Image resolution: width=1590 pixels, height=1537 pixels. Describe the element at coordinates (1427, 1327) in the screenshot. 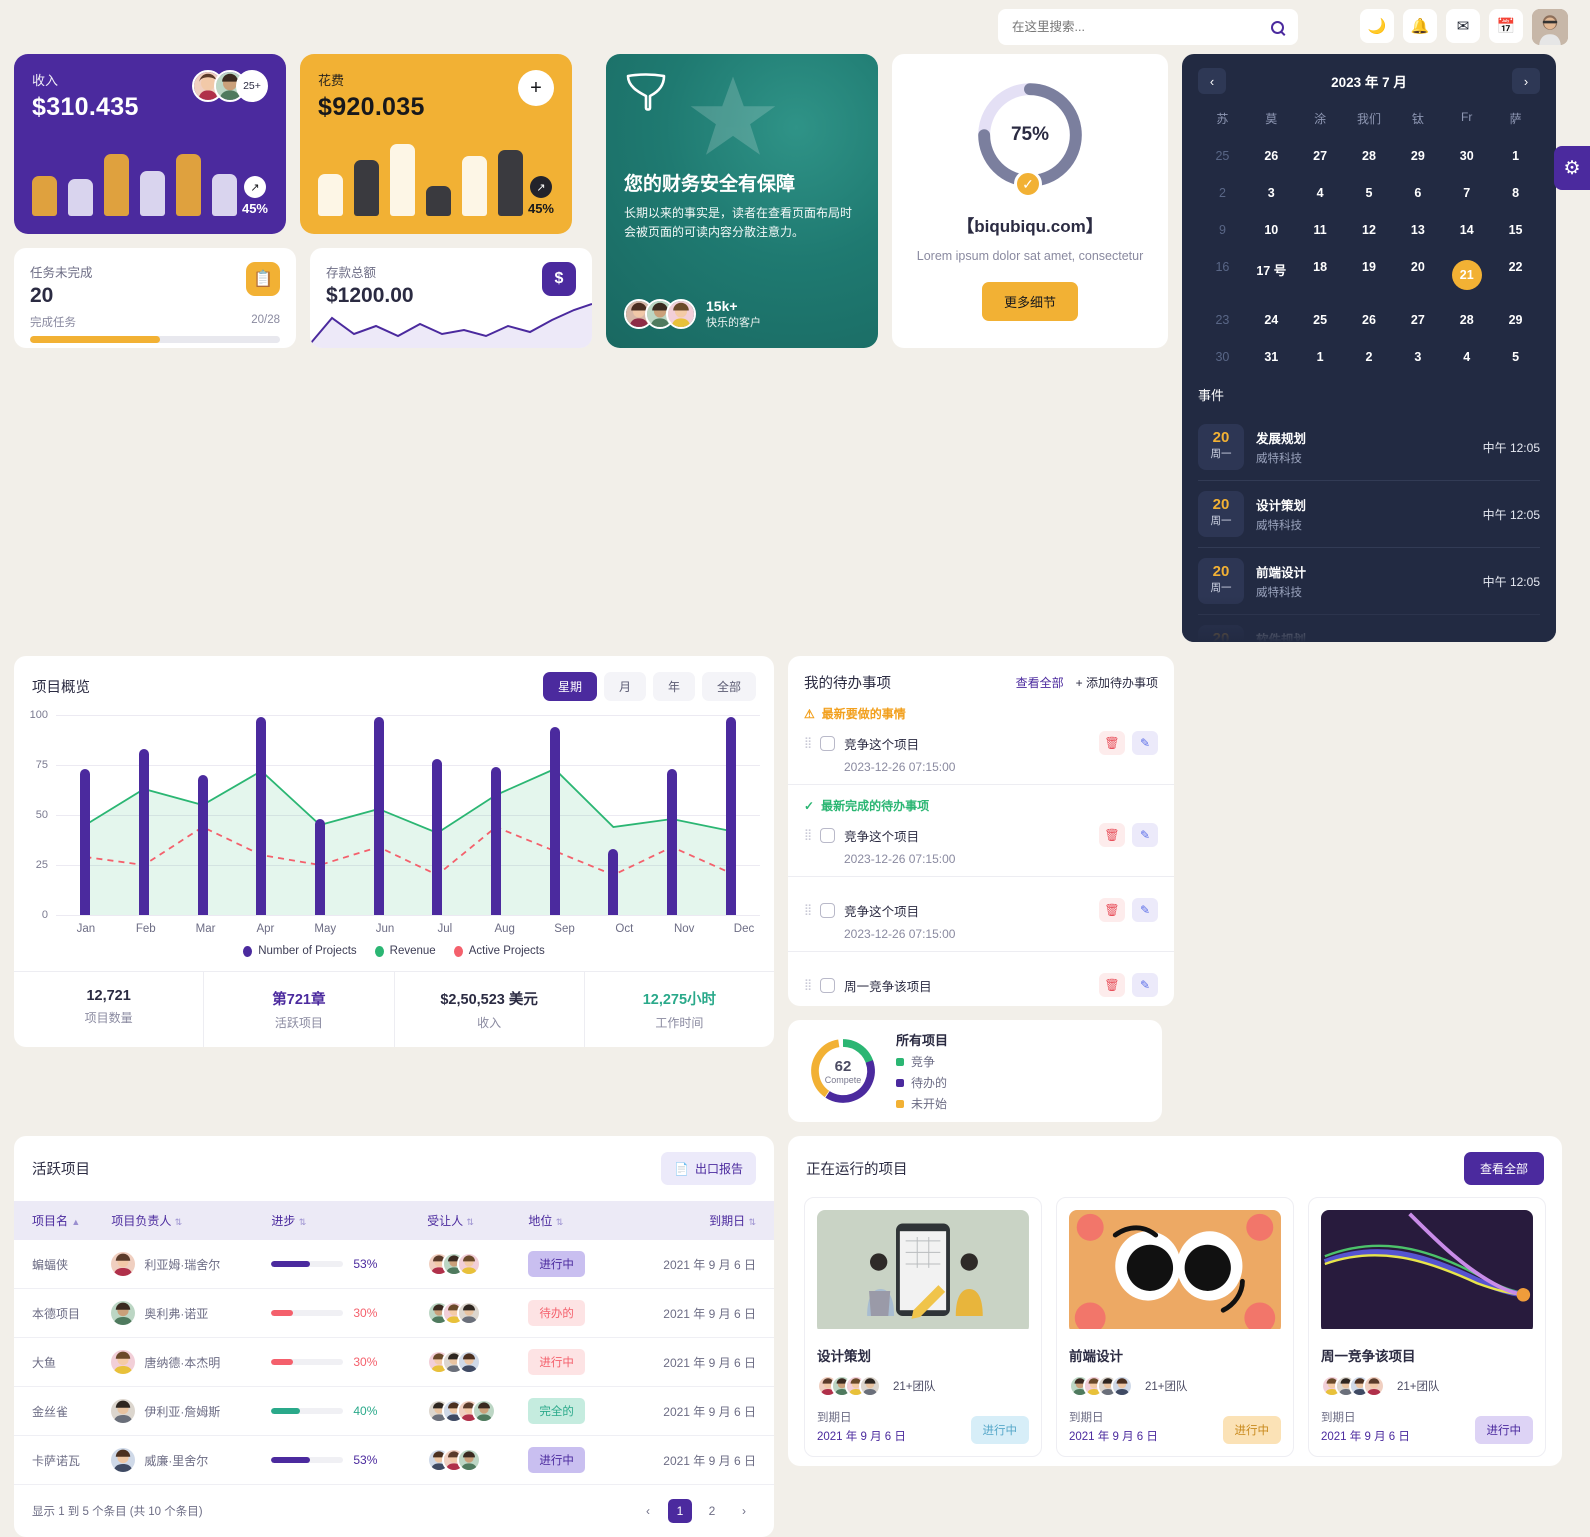

I see `running-project-card: 周一竞争该项目 21+团队 到期日 2021 年 9 月 6 日 进行中` at that location.